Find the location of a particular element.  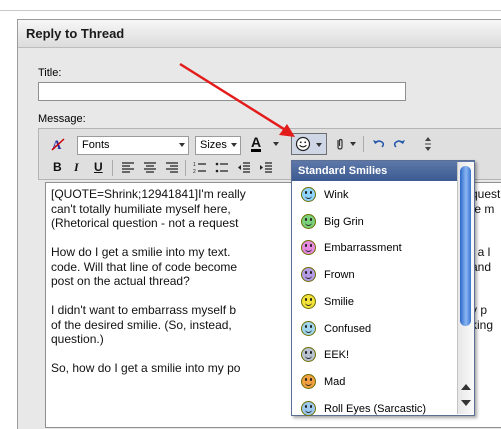

eek-smiley-icon is located at coordinates (308, 355).